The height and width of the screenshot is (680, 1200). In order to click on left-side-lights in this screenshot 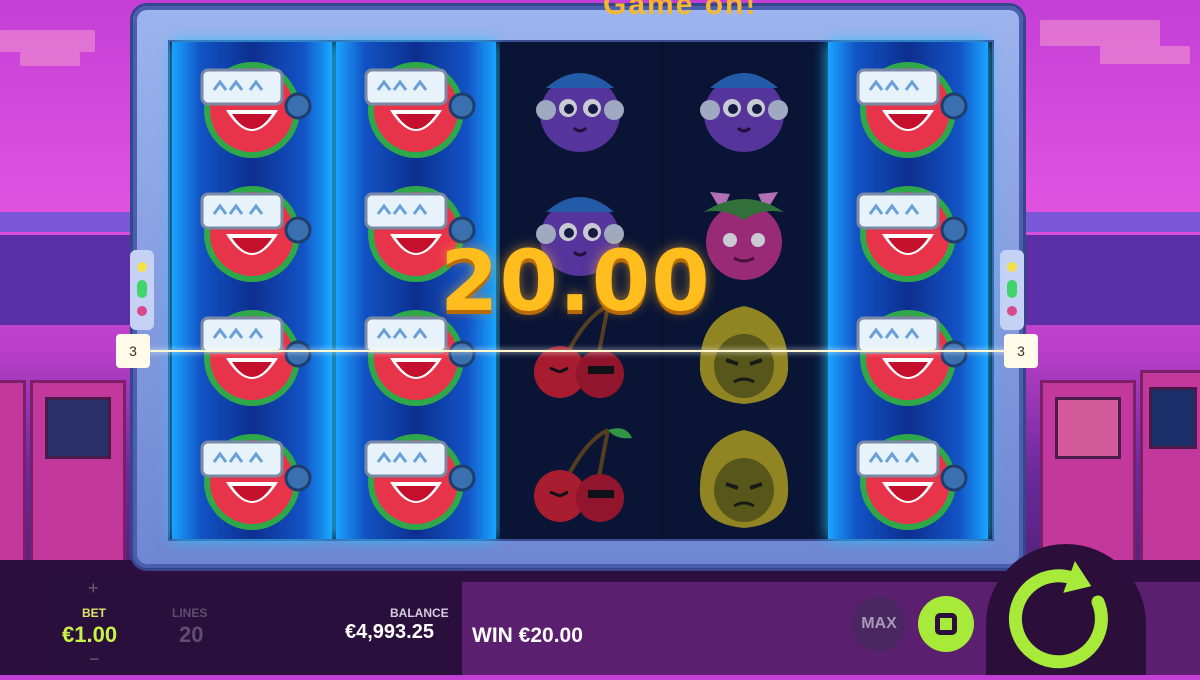, I will do `click(142, 290)`.